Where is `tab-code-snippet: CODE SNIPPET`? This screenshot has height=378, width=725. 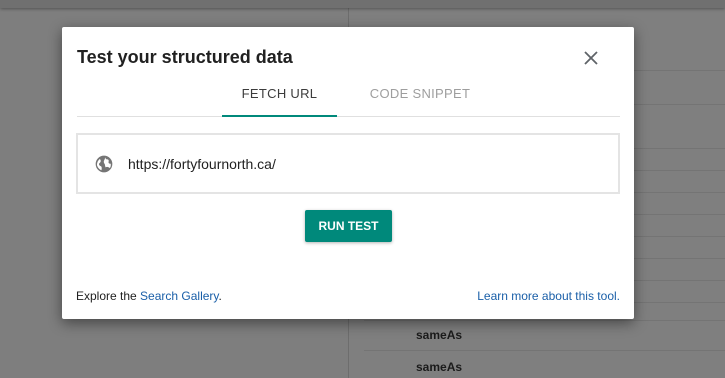 tab-code-snippet: CODE SNIPPET is located at coordinates (420, 99).